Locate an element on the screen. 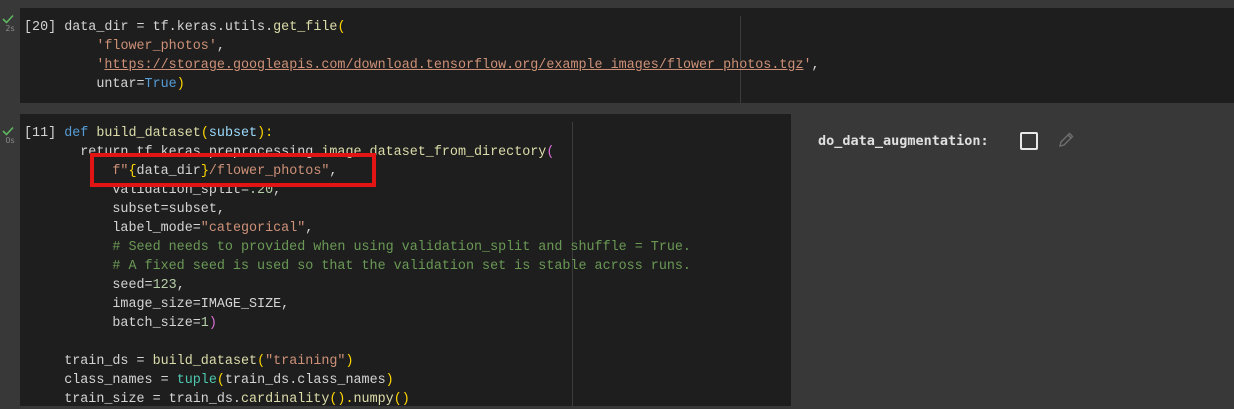 The width and height of the screenshot is (1234, 409). execution-count: [11] is located at coordinates (40, 133).